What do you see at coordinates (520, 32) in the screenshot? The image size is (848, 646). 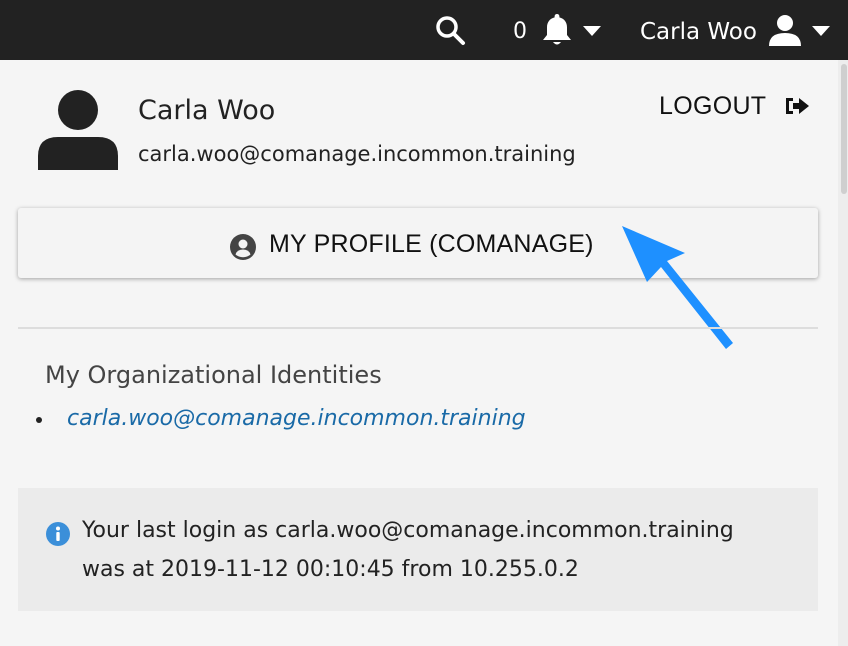 I see `notification-count: 0` at bounding box center [520, 32].